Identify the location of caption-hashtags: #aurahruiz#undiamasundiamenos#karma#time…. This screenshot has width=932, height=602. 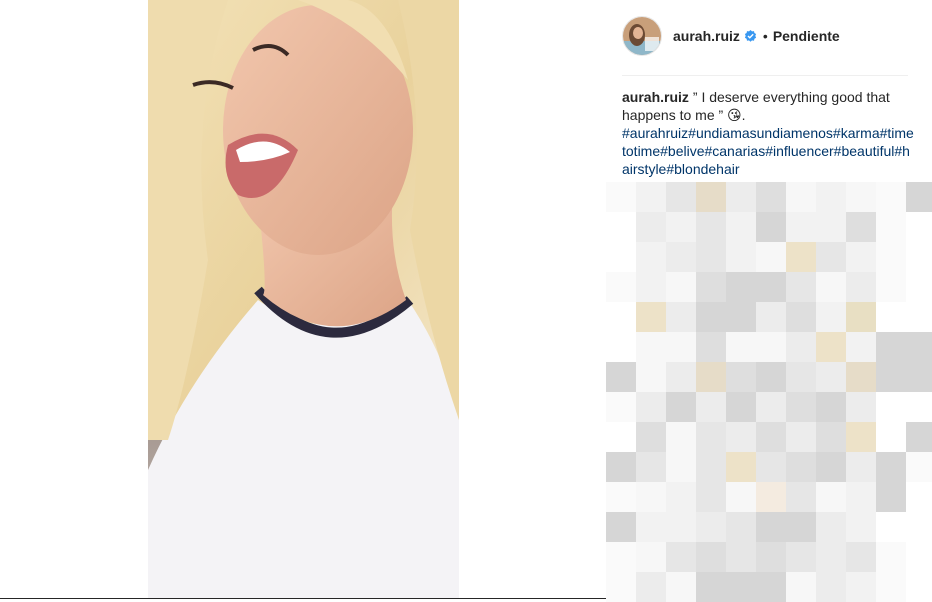
(768, 151).